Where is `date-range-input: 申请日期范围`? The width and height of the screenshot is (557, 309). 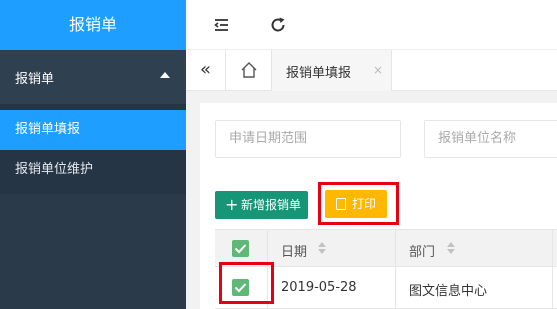 date-range-input: 申请日期范围 is located at coordinates (308, 139).